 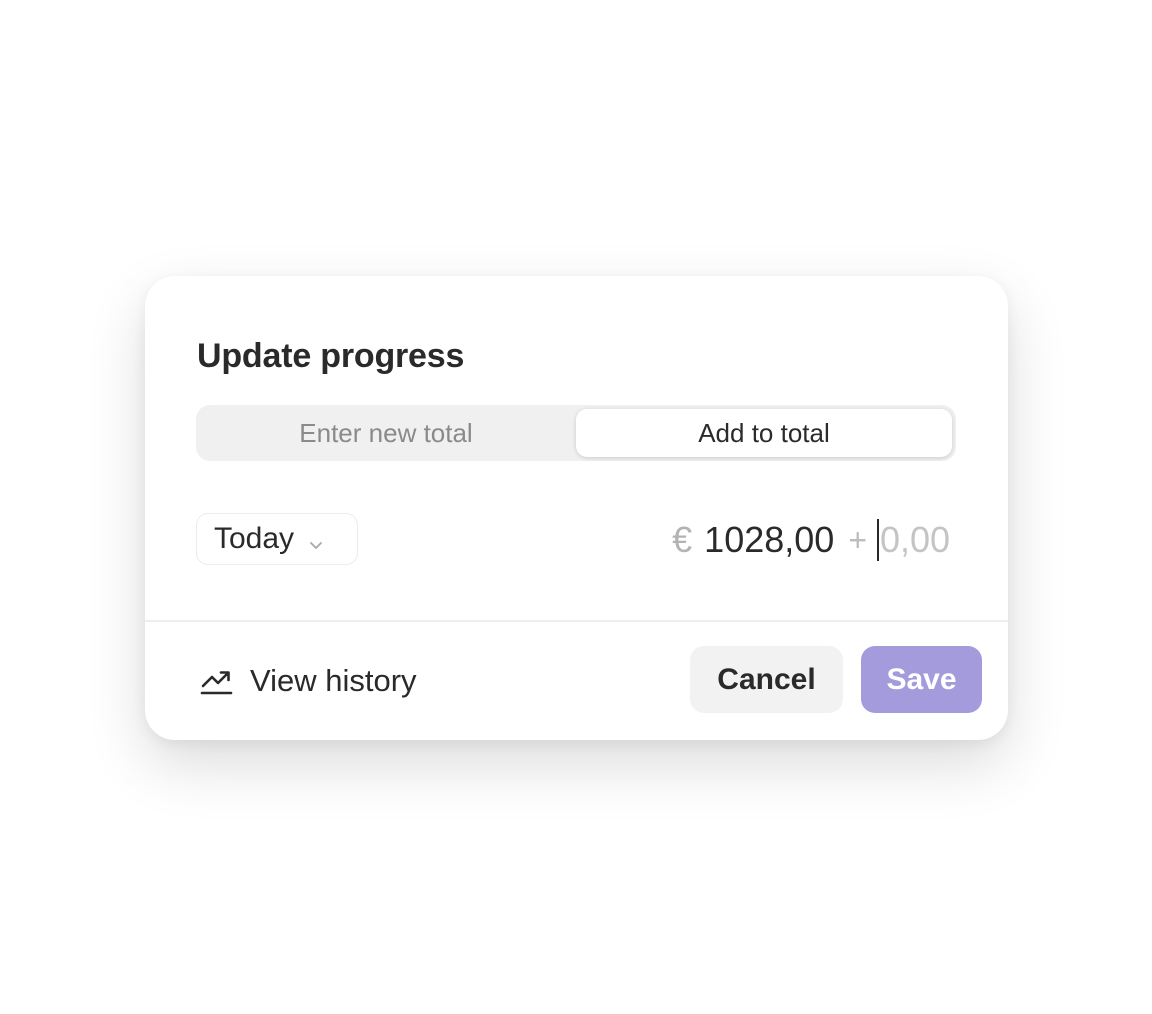 What do you see at coordinates (878, 540) in the screenshot?
I see `text-caret` at bounding box center [878, 540].